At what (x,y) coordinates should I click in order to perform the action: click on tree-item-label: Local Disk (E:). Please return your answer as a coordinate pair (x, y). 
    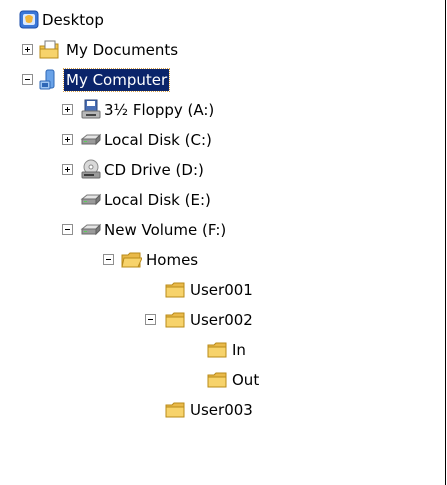
    Looking at the image, I should click on (157, 200).